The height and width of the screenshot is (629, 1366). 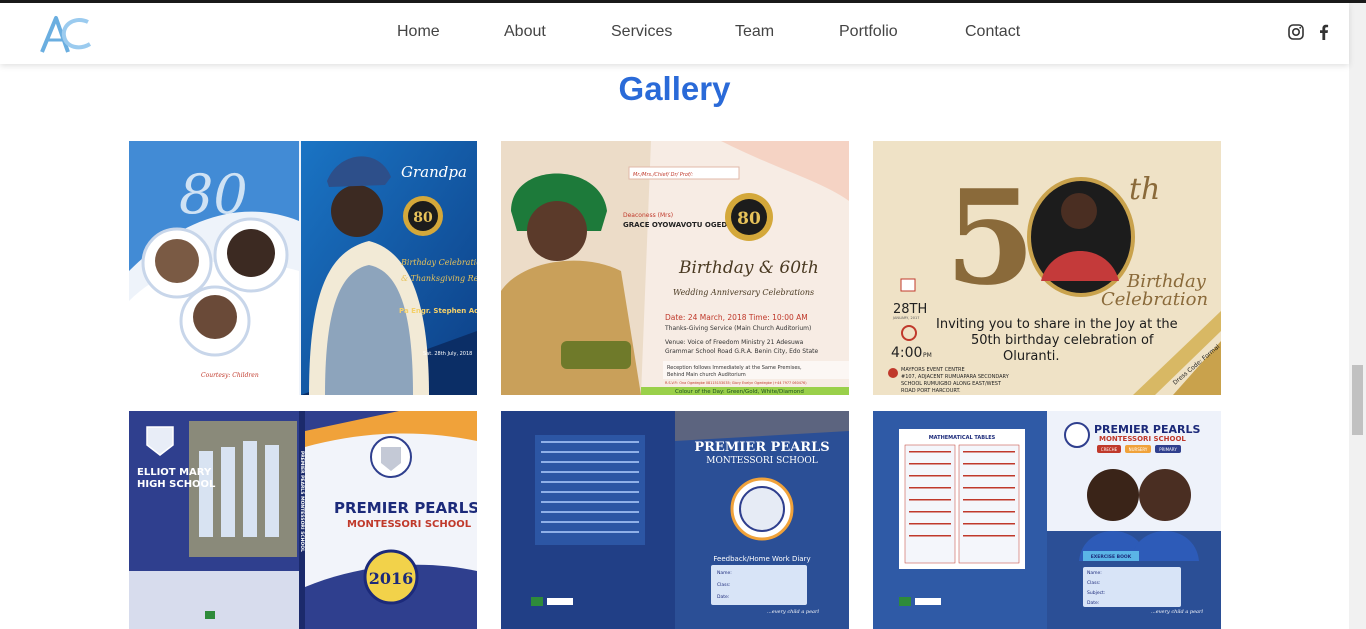 I want to click on nav-about: About, so click(x=525, y=32).